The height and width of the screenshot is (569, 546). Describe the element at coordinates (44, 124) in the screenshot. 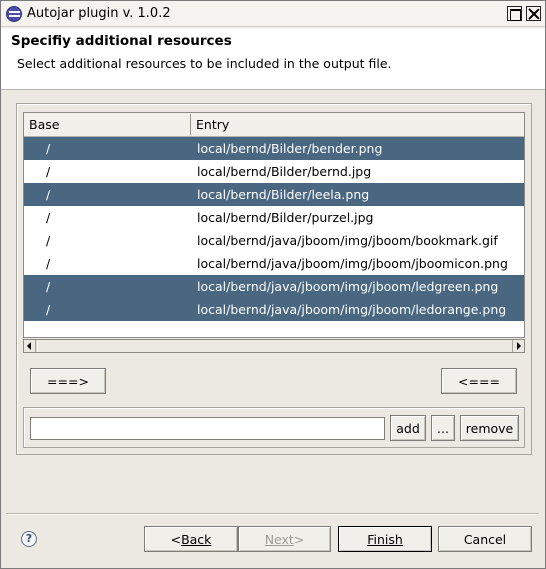

I see `column-header-base: Base` at that location.